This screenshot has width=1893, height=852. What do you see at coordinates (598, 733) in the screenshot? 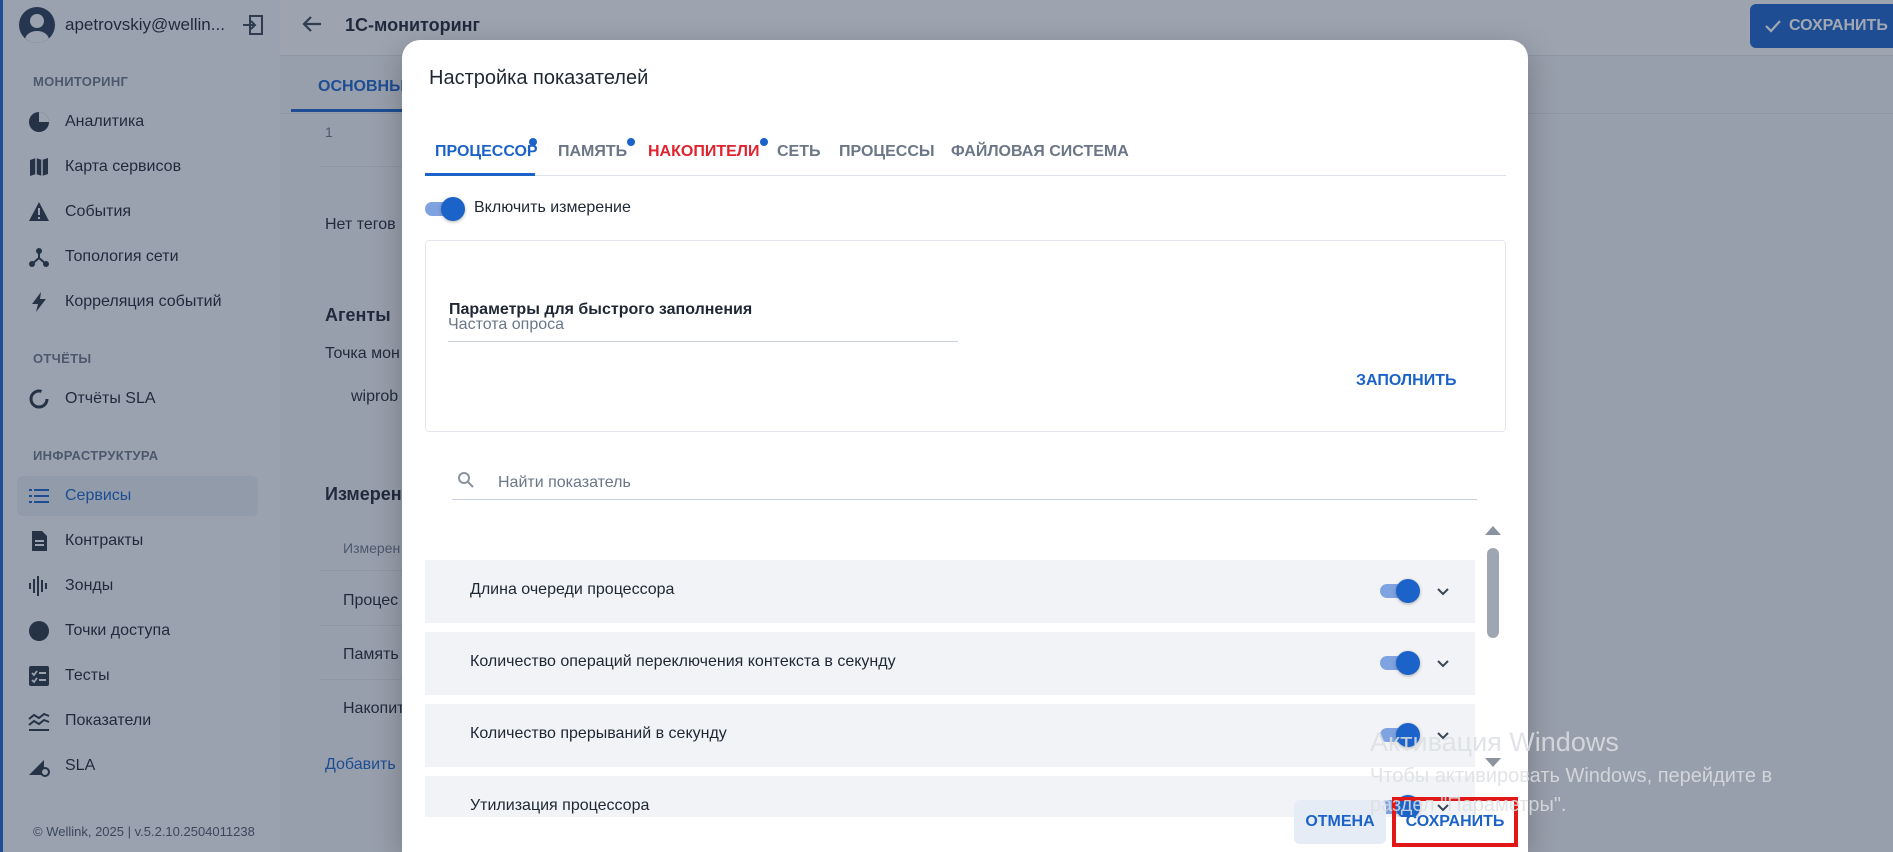
I see `metric-label: Количество прерываний в секунду` at bounding box center [598, 733].